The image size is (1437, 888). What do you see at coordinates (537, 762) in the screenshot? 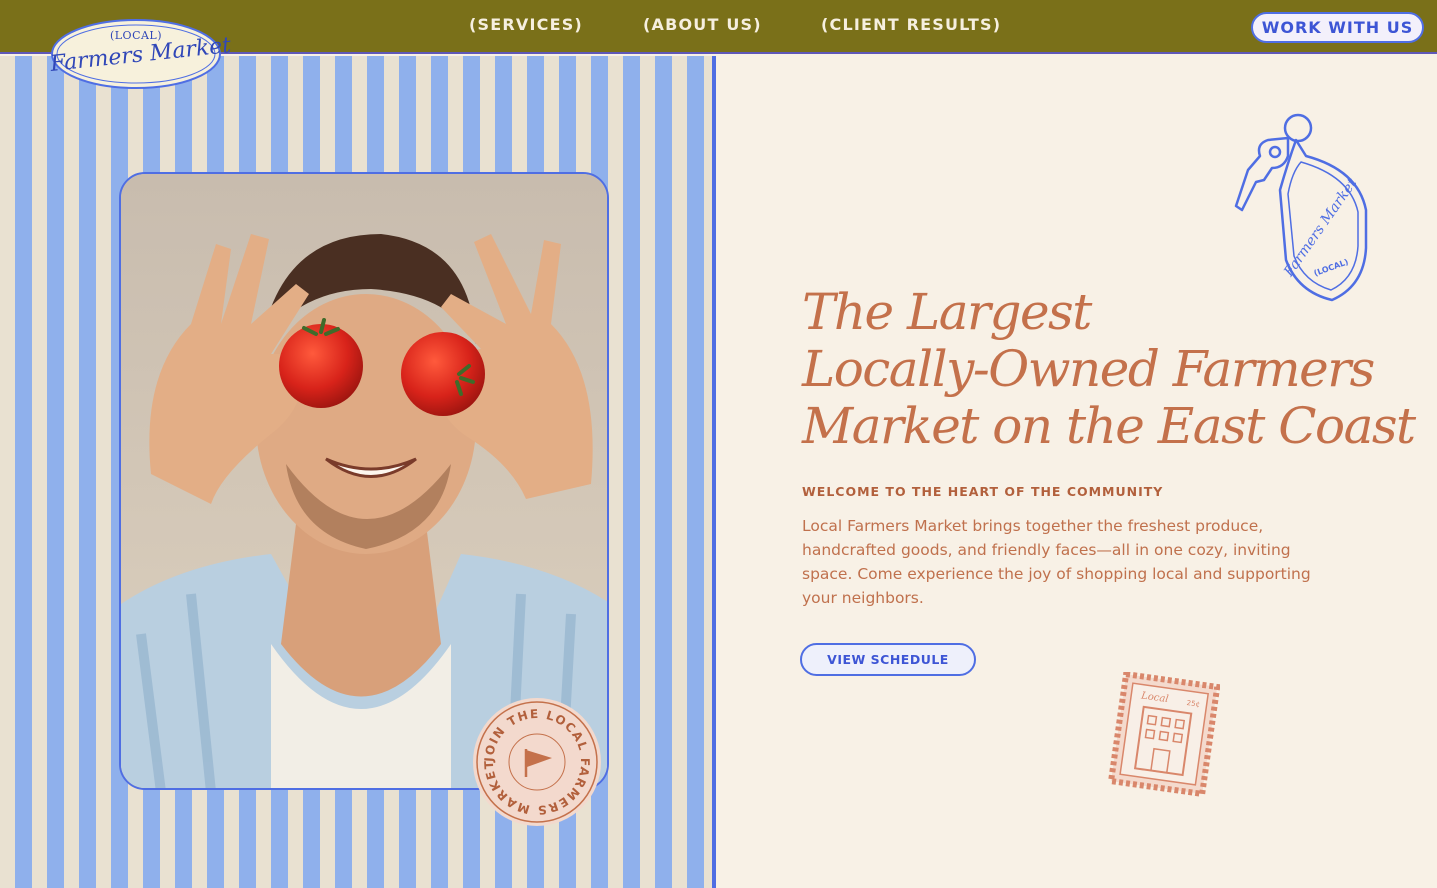
I see `join-market-circle-stamp: JOIN THE LOCAL FARMERS MARKET` at bounding box center [537, 762].